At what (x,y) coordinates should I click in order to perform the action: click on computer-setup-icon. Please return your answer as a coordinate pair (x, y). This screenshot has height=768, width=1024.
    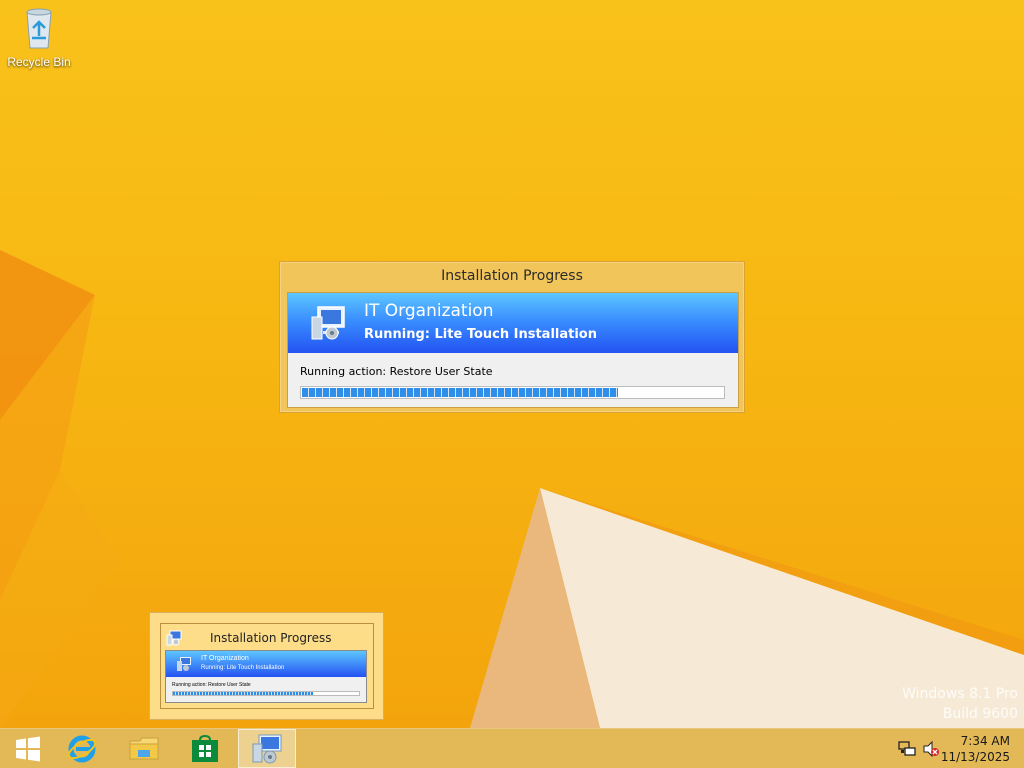
    Looking at the image, I should click on (328, 323).